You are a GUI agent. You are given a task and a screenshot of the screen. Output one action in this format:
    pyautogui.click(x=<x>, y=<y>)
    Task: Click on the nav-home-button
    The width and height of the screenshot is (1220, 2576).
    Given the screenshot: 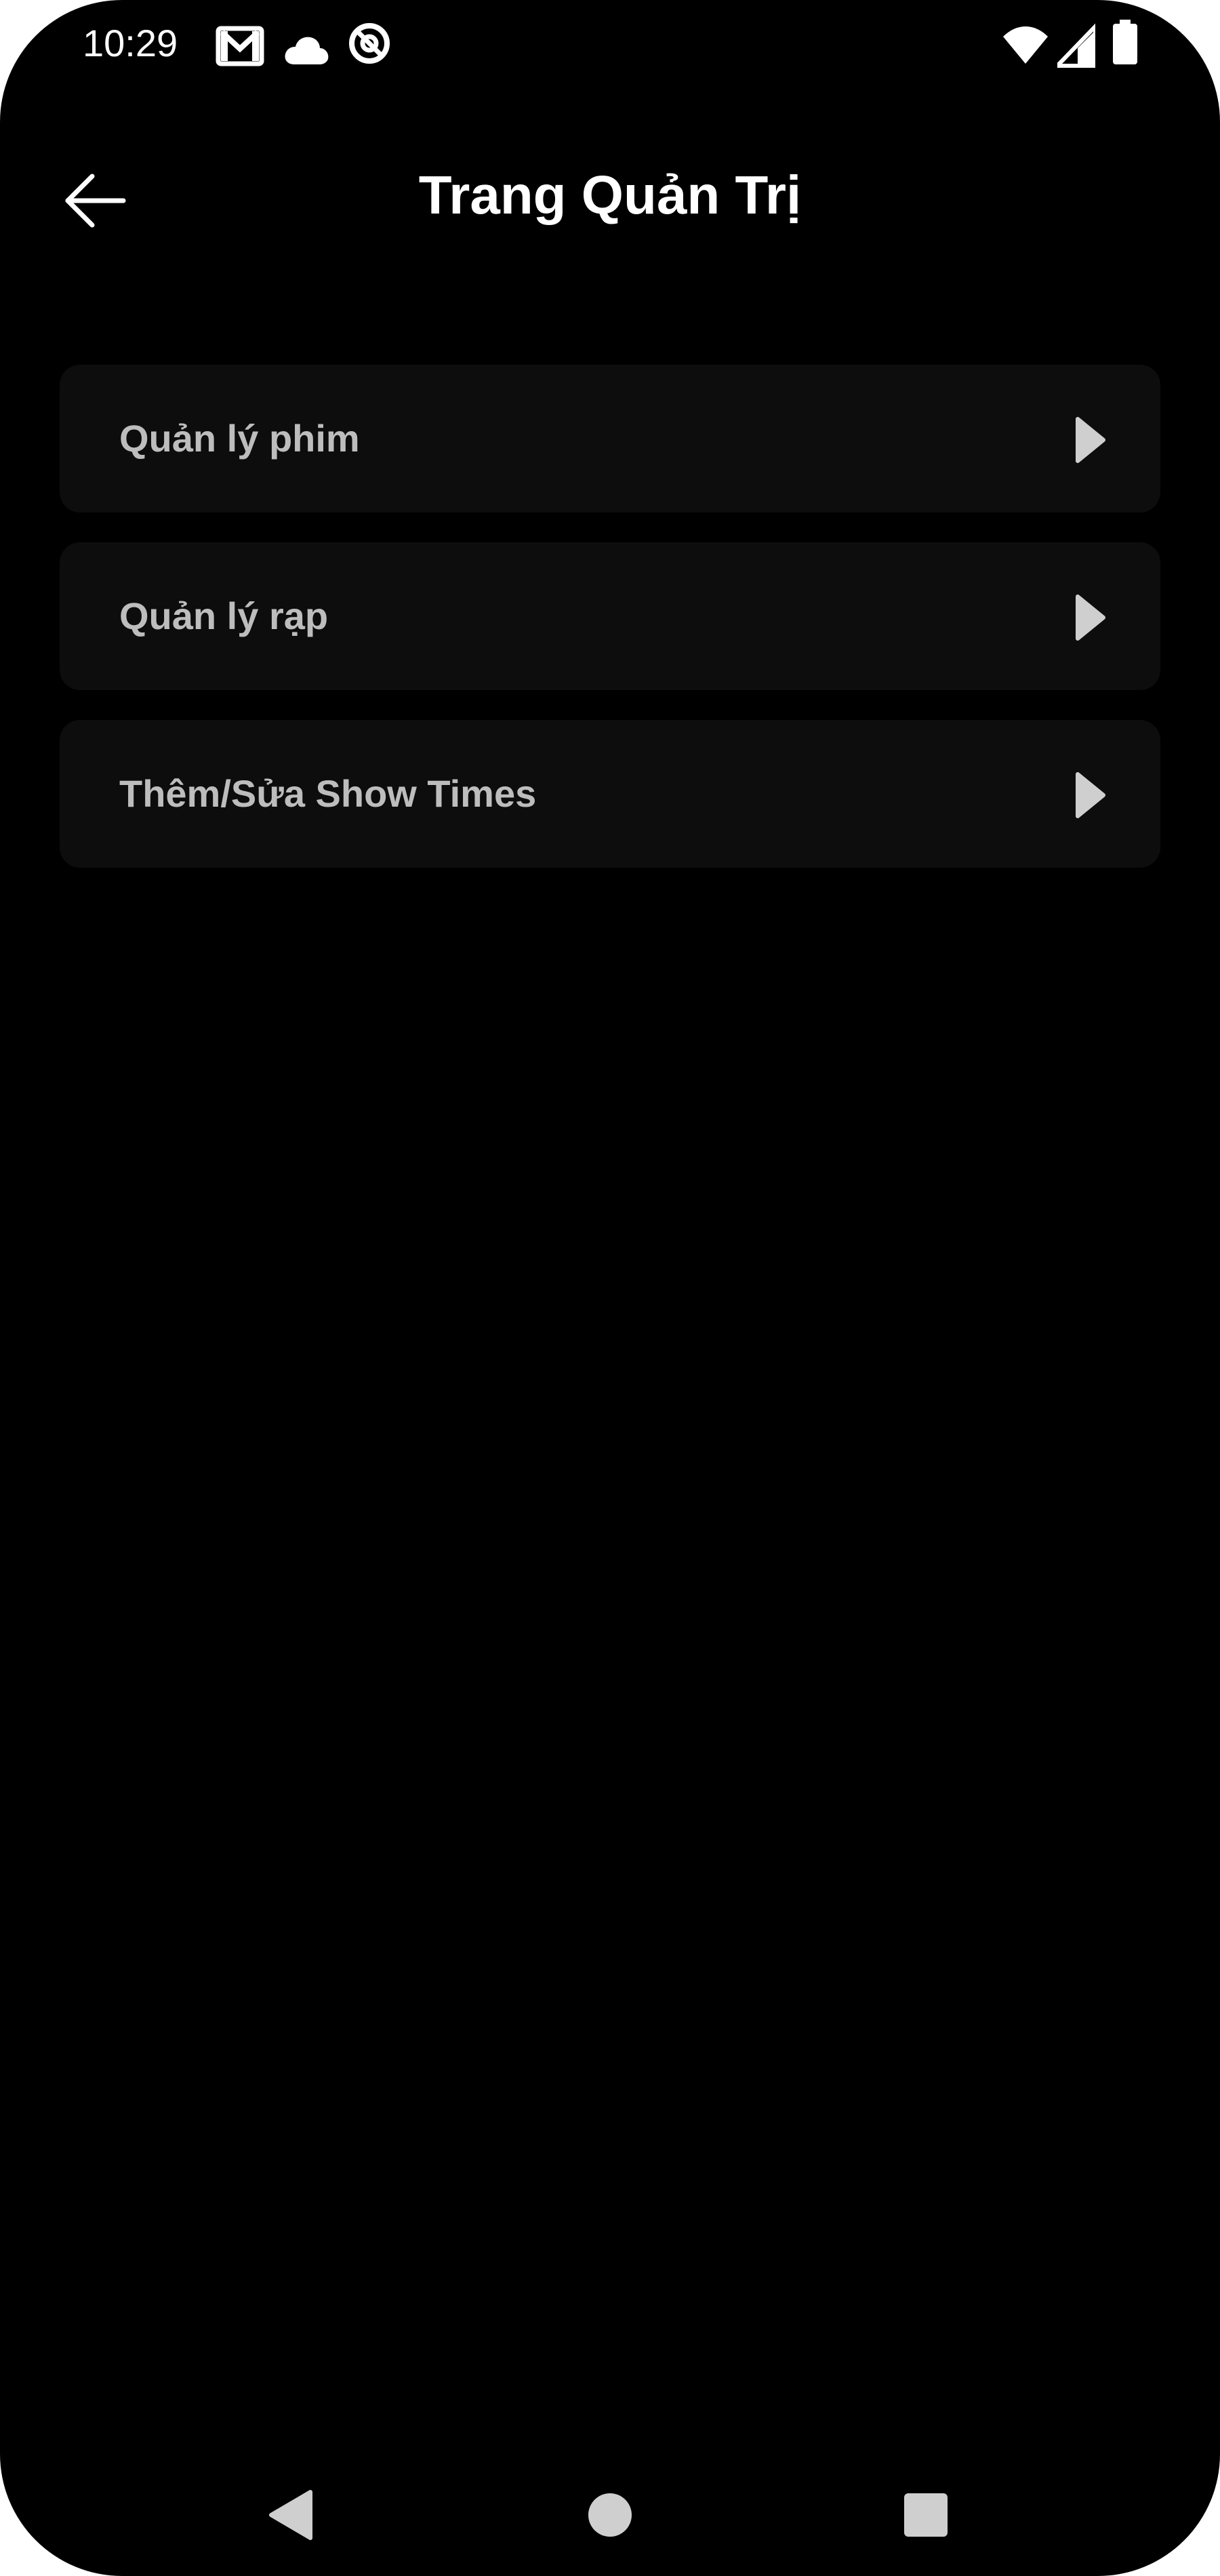 What is the action you would take?
    pyautogui.click(x=610, y=2515)
    